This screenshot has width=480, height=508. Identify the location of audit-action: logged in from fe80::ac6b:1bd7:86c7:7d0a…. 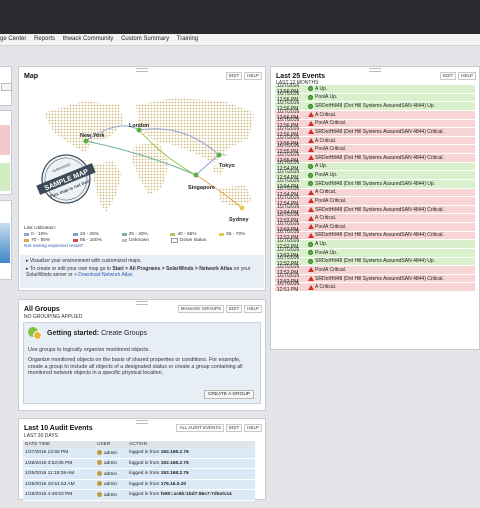
(191, 495).